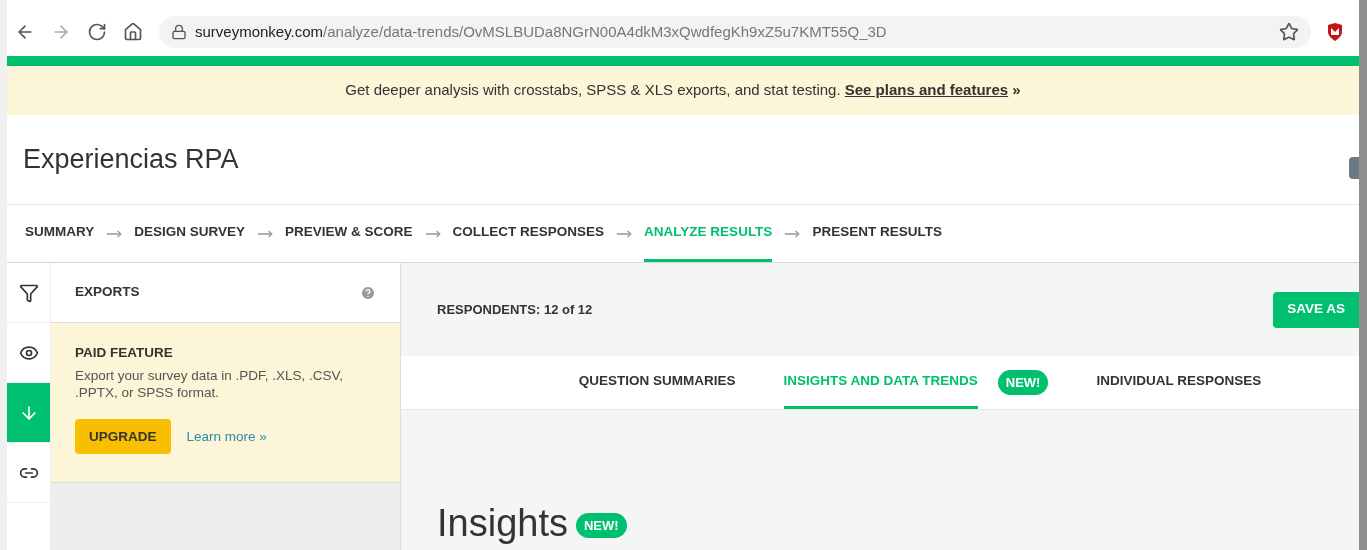 This screenshot has width=1367, height=550. Describe the element at coordinates (1335, 32) in the screenshot. I see `shield-icon` at that location.